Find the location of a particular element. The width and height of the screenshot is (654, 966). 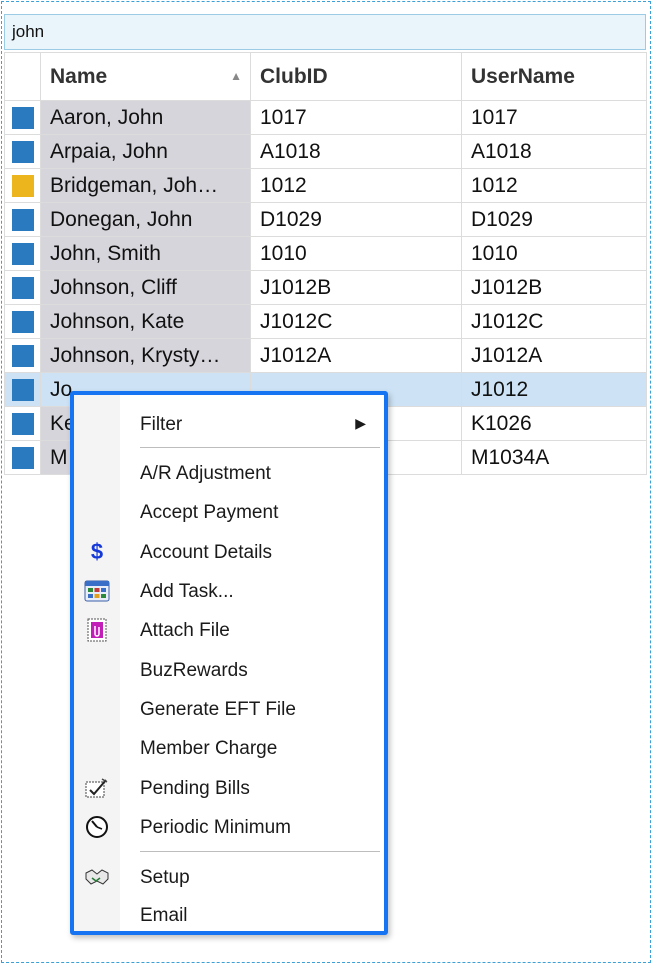

menu-item-member-charge: Member Charge is located at coordinates (229, 748).